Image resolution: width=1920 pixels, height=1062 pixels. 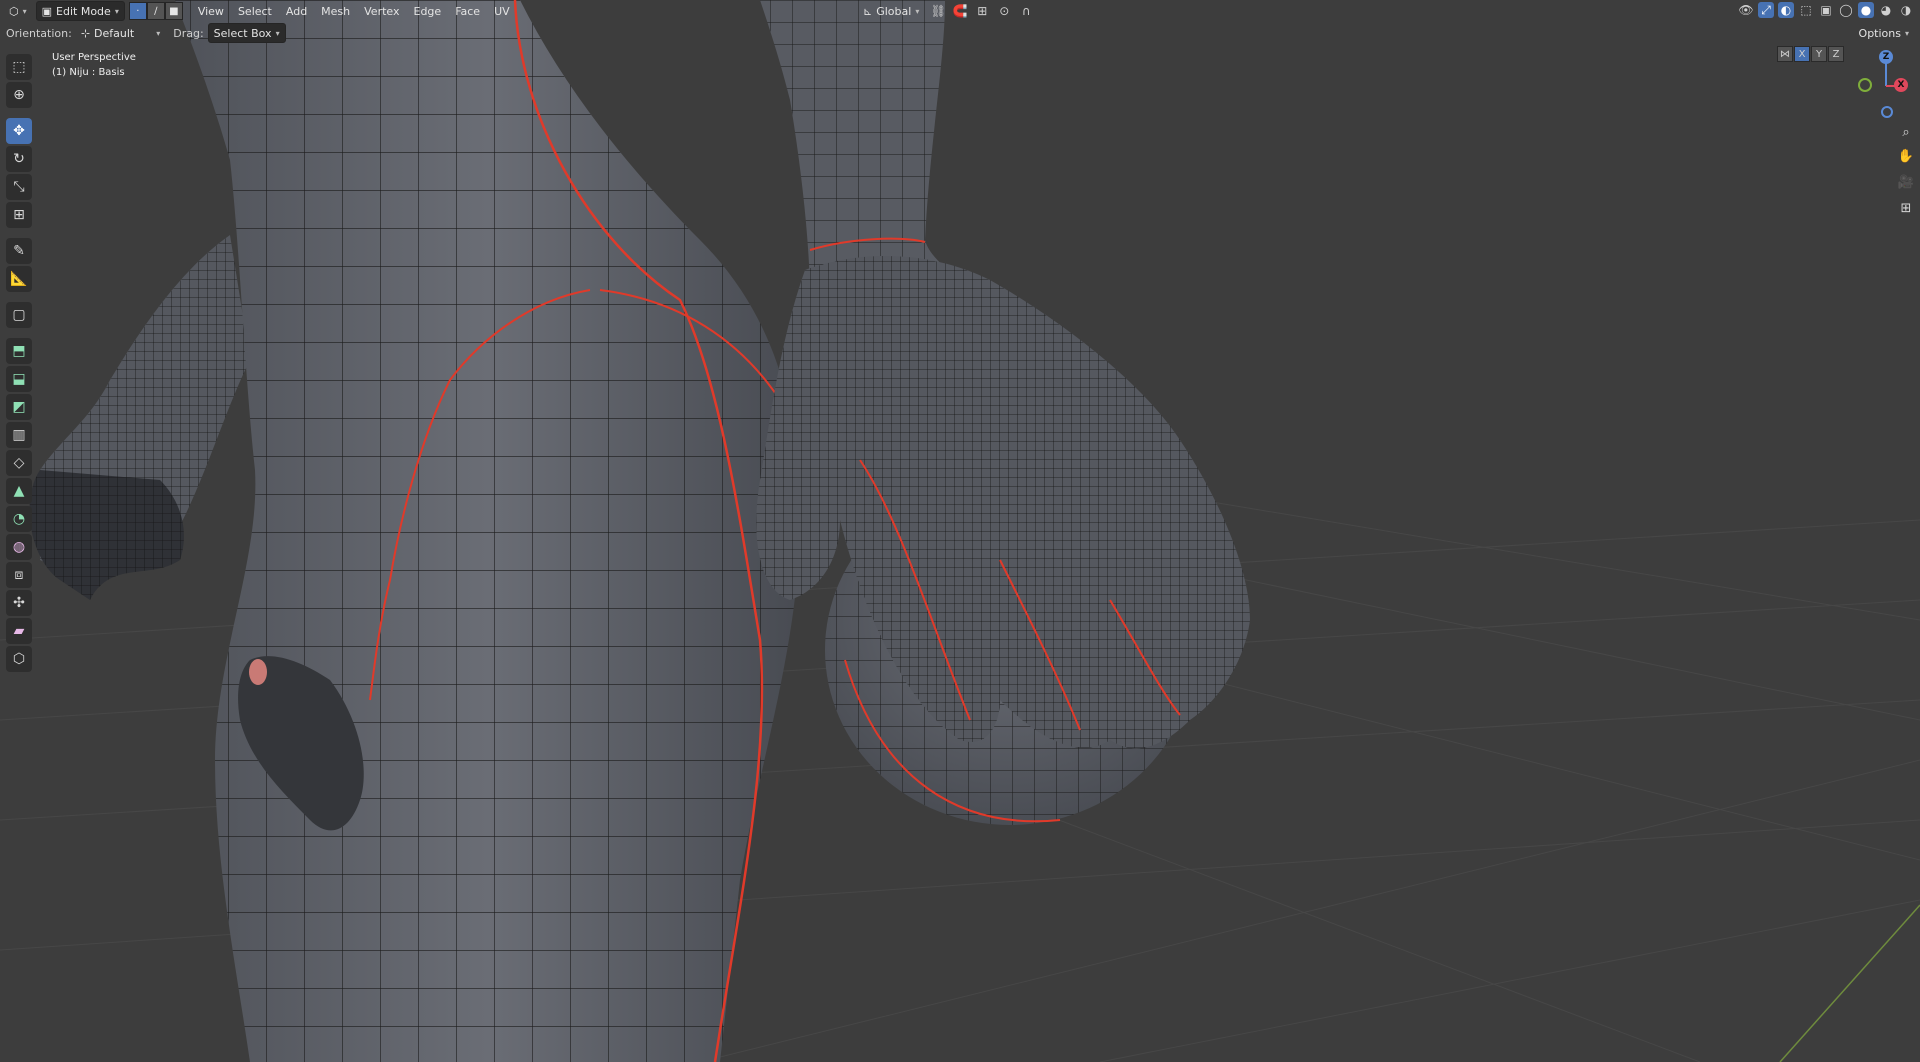 What do you see at coordinates (1746, 10) in the screenshot?
I see `visibility-icon: 👁` at bounding box center [1746, 10].